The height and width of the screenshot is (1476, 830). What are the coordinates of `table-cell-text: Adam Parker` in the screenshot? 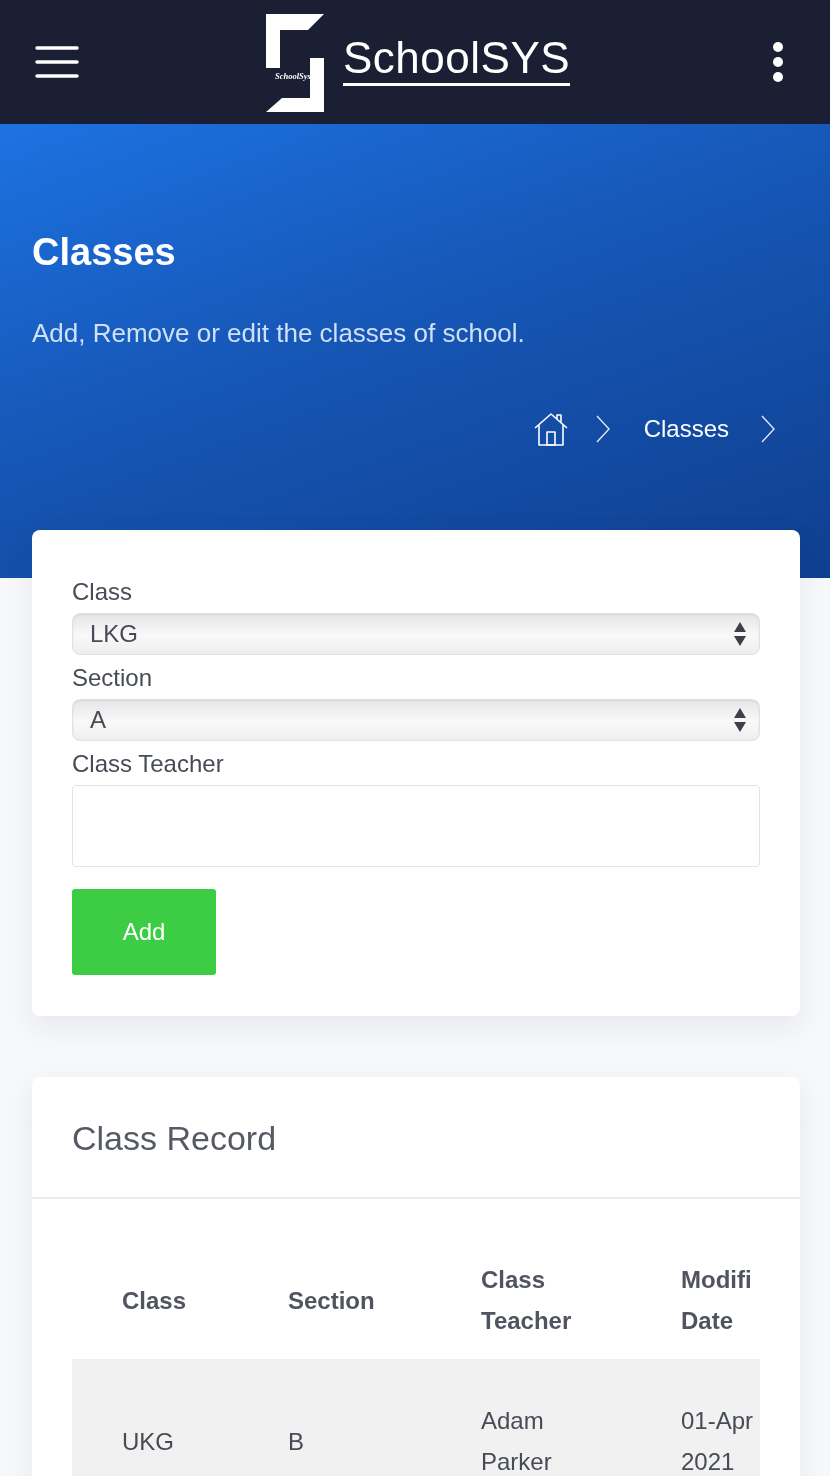 It's located at (517, 1441).